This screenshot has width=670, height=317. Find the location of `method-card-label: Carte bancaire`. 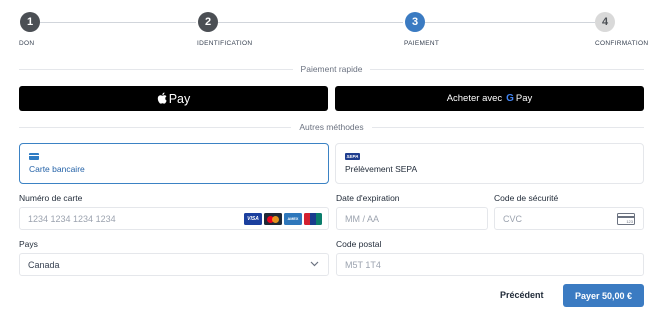

method-card-label: Carte bancaire is located at coordinates (57, 169).